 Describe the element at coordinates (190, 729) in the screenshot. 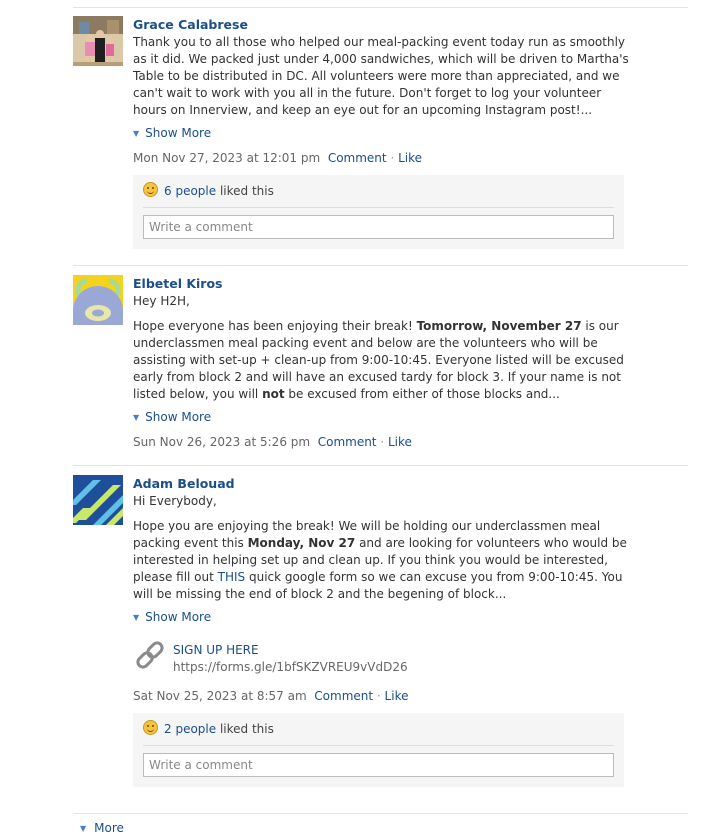

I see `likes-count-link: 2 people` at that location.